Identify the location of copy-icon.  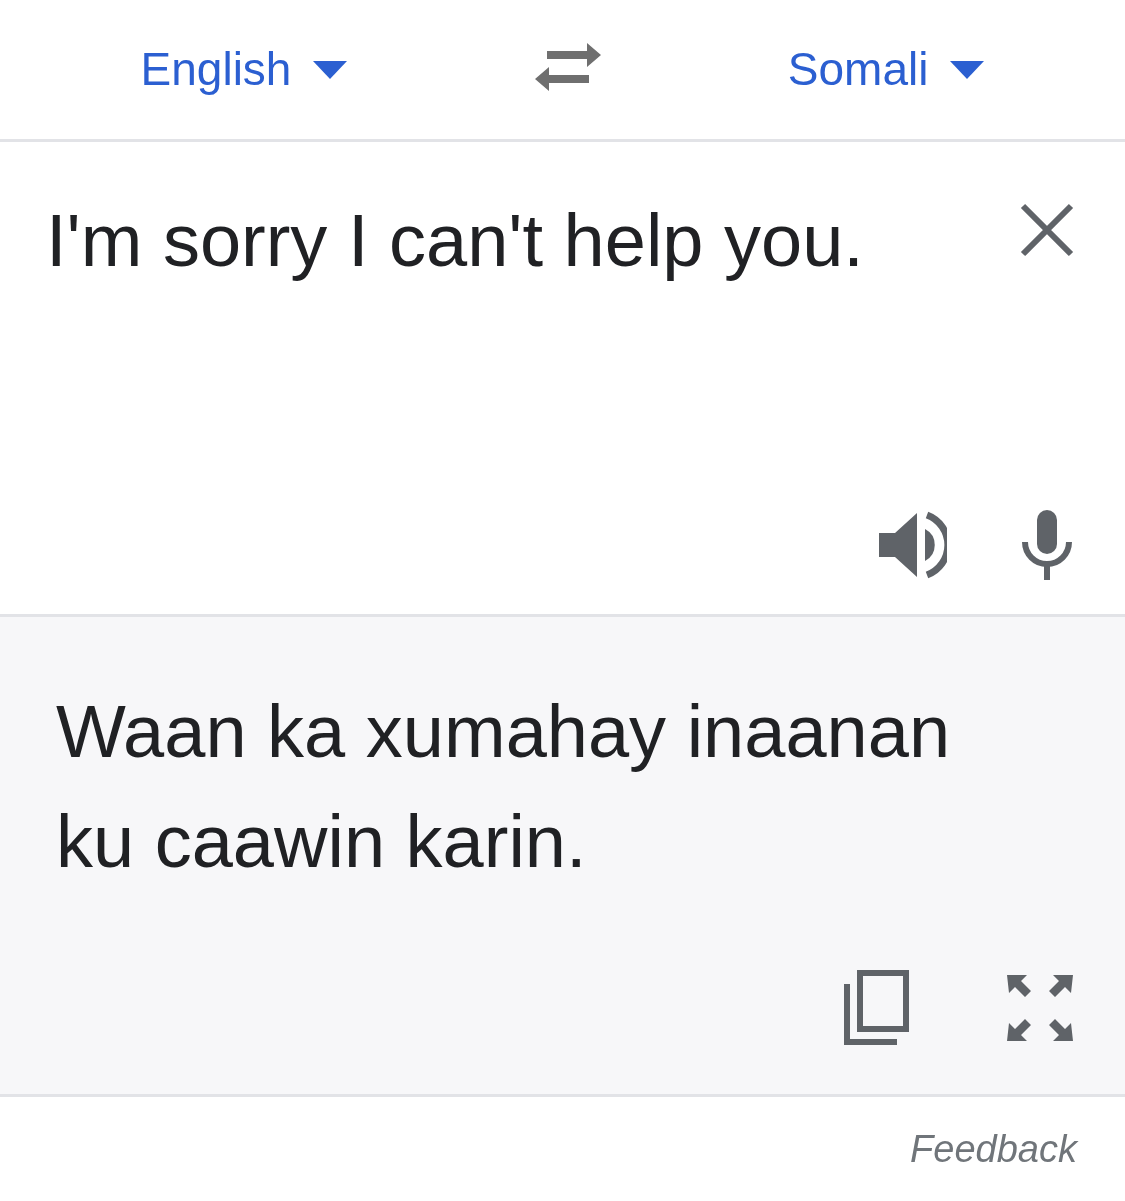
(876, 1008).